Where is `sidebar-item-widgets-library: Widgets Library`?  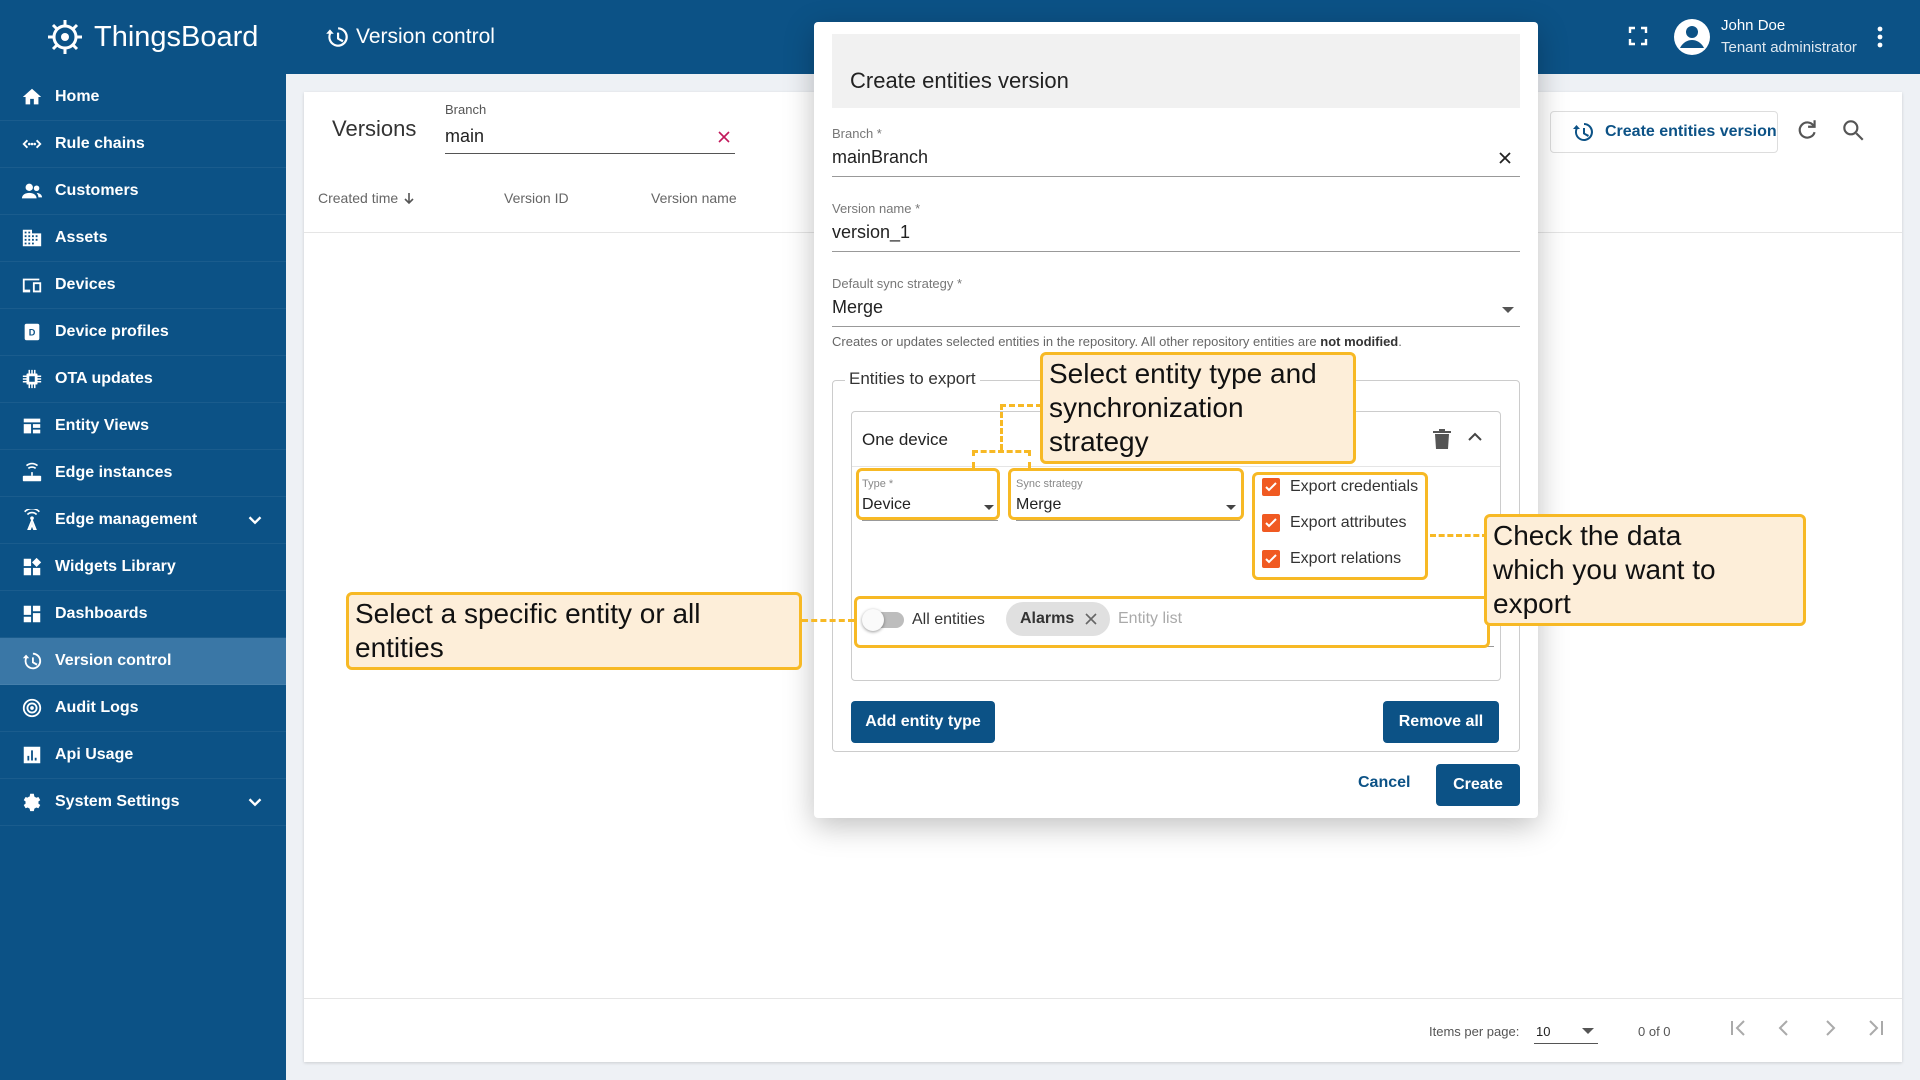
sidebar-item-widgets-library: Widgets Library is located at coordinates (143, 567).